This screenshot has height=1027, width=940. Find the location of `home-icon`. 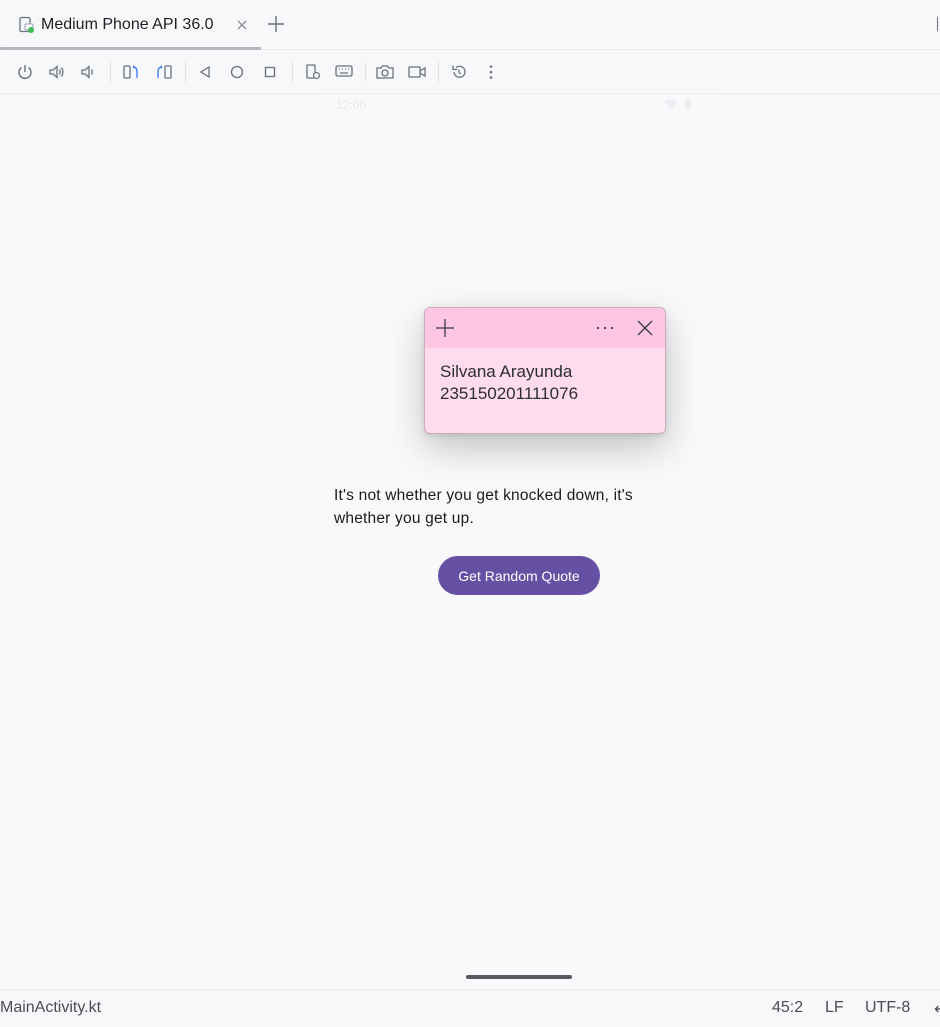

home-icon is located at coordinates (237, 72).